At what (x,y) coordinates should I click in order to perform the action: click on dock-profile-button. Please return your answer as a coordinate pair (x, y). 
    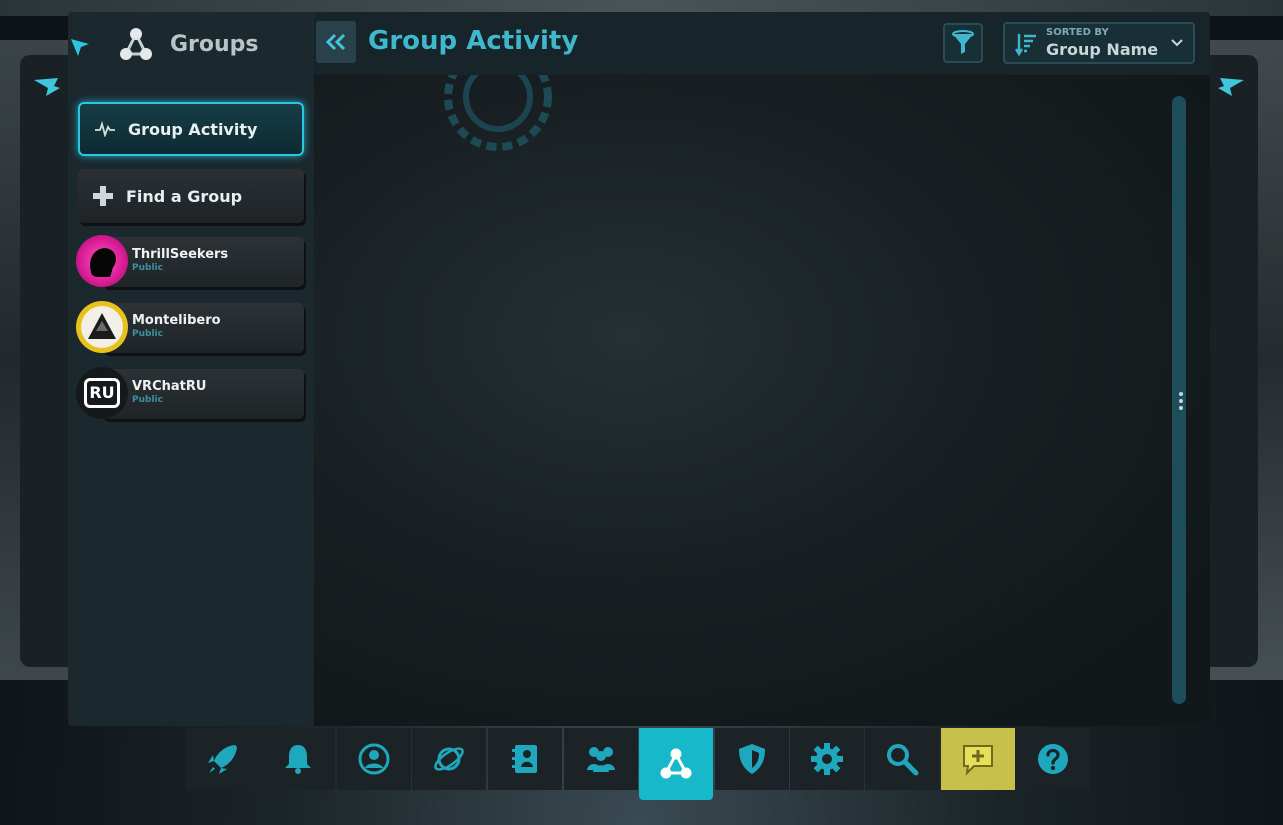
    Looking at the image, I should click on (374, 759).